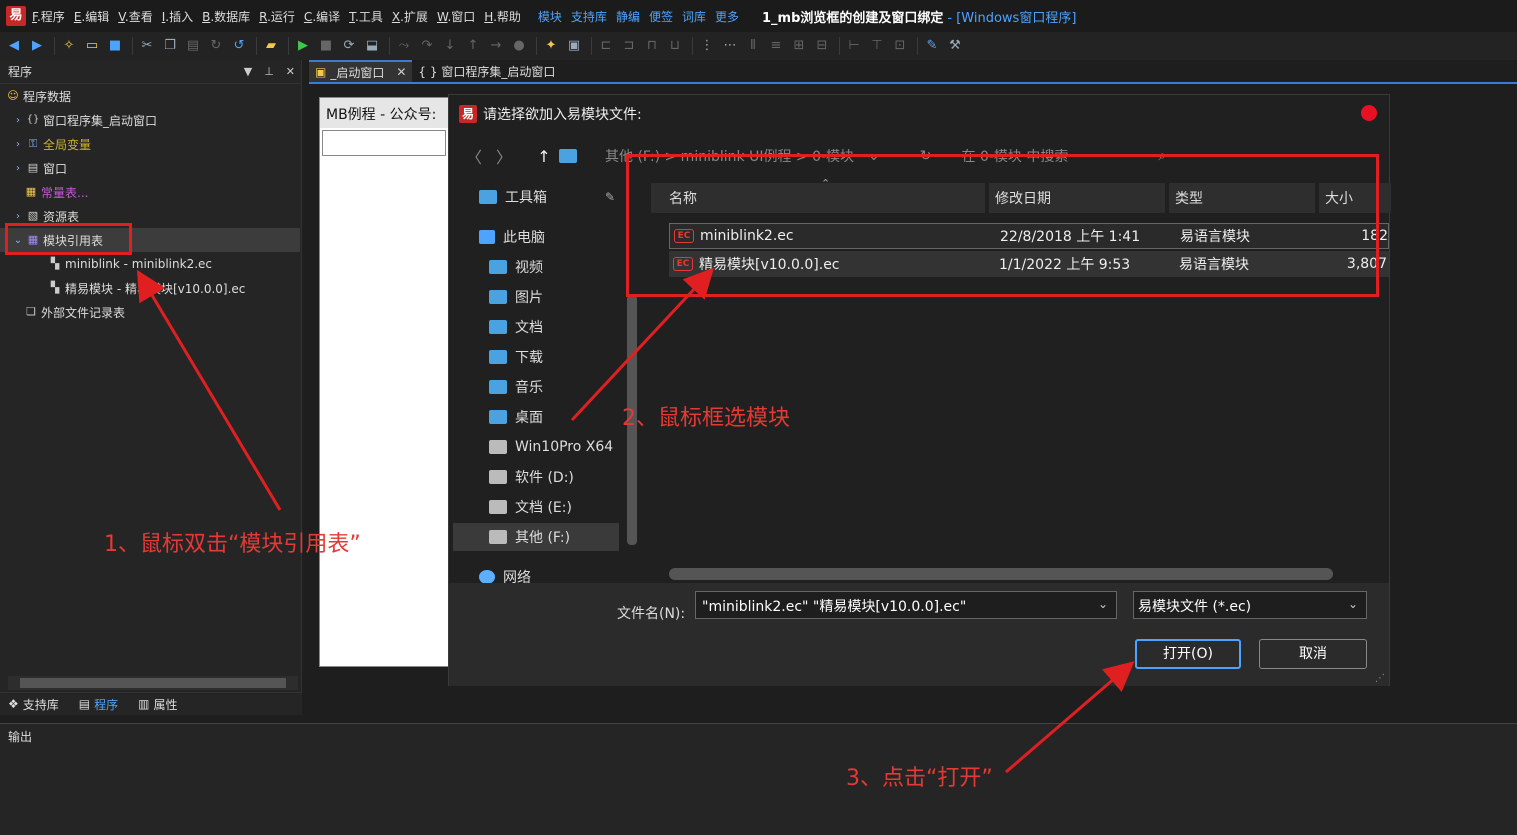 The width and height of the screenshot is (1517, 835). Describe the element at coordinates (706, 418) in the screenshot. I see `annotation-step-2: 2、鼠标框选模块` at that location.